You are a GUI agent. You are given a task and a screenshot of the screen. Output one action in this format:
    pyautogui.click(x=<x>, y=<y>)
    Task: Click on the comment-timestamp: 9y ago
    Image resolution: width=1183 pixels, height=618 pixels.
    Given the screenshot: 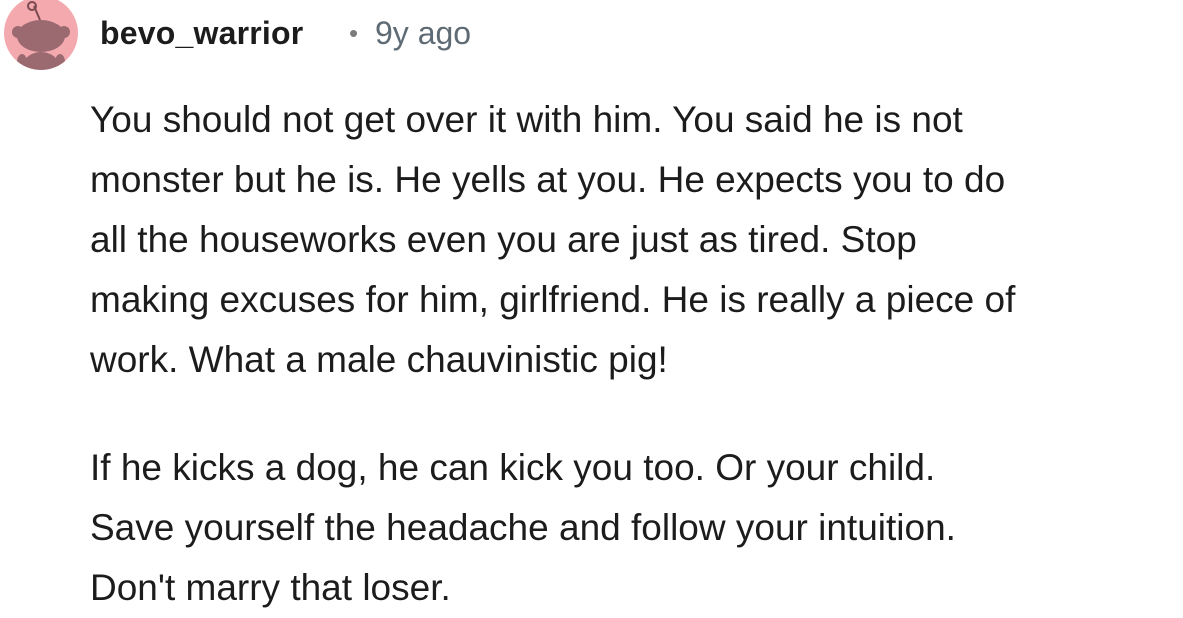 What is the action you would take?
    pyautogui.click(x=423, y=33)
    